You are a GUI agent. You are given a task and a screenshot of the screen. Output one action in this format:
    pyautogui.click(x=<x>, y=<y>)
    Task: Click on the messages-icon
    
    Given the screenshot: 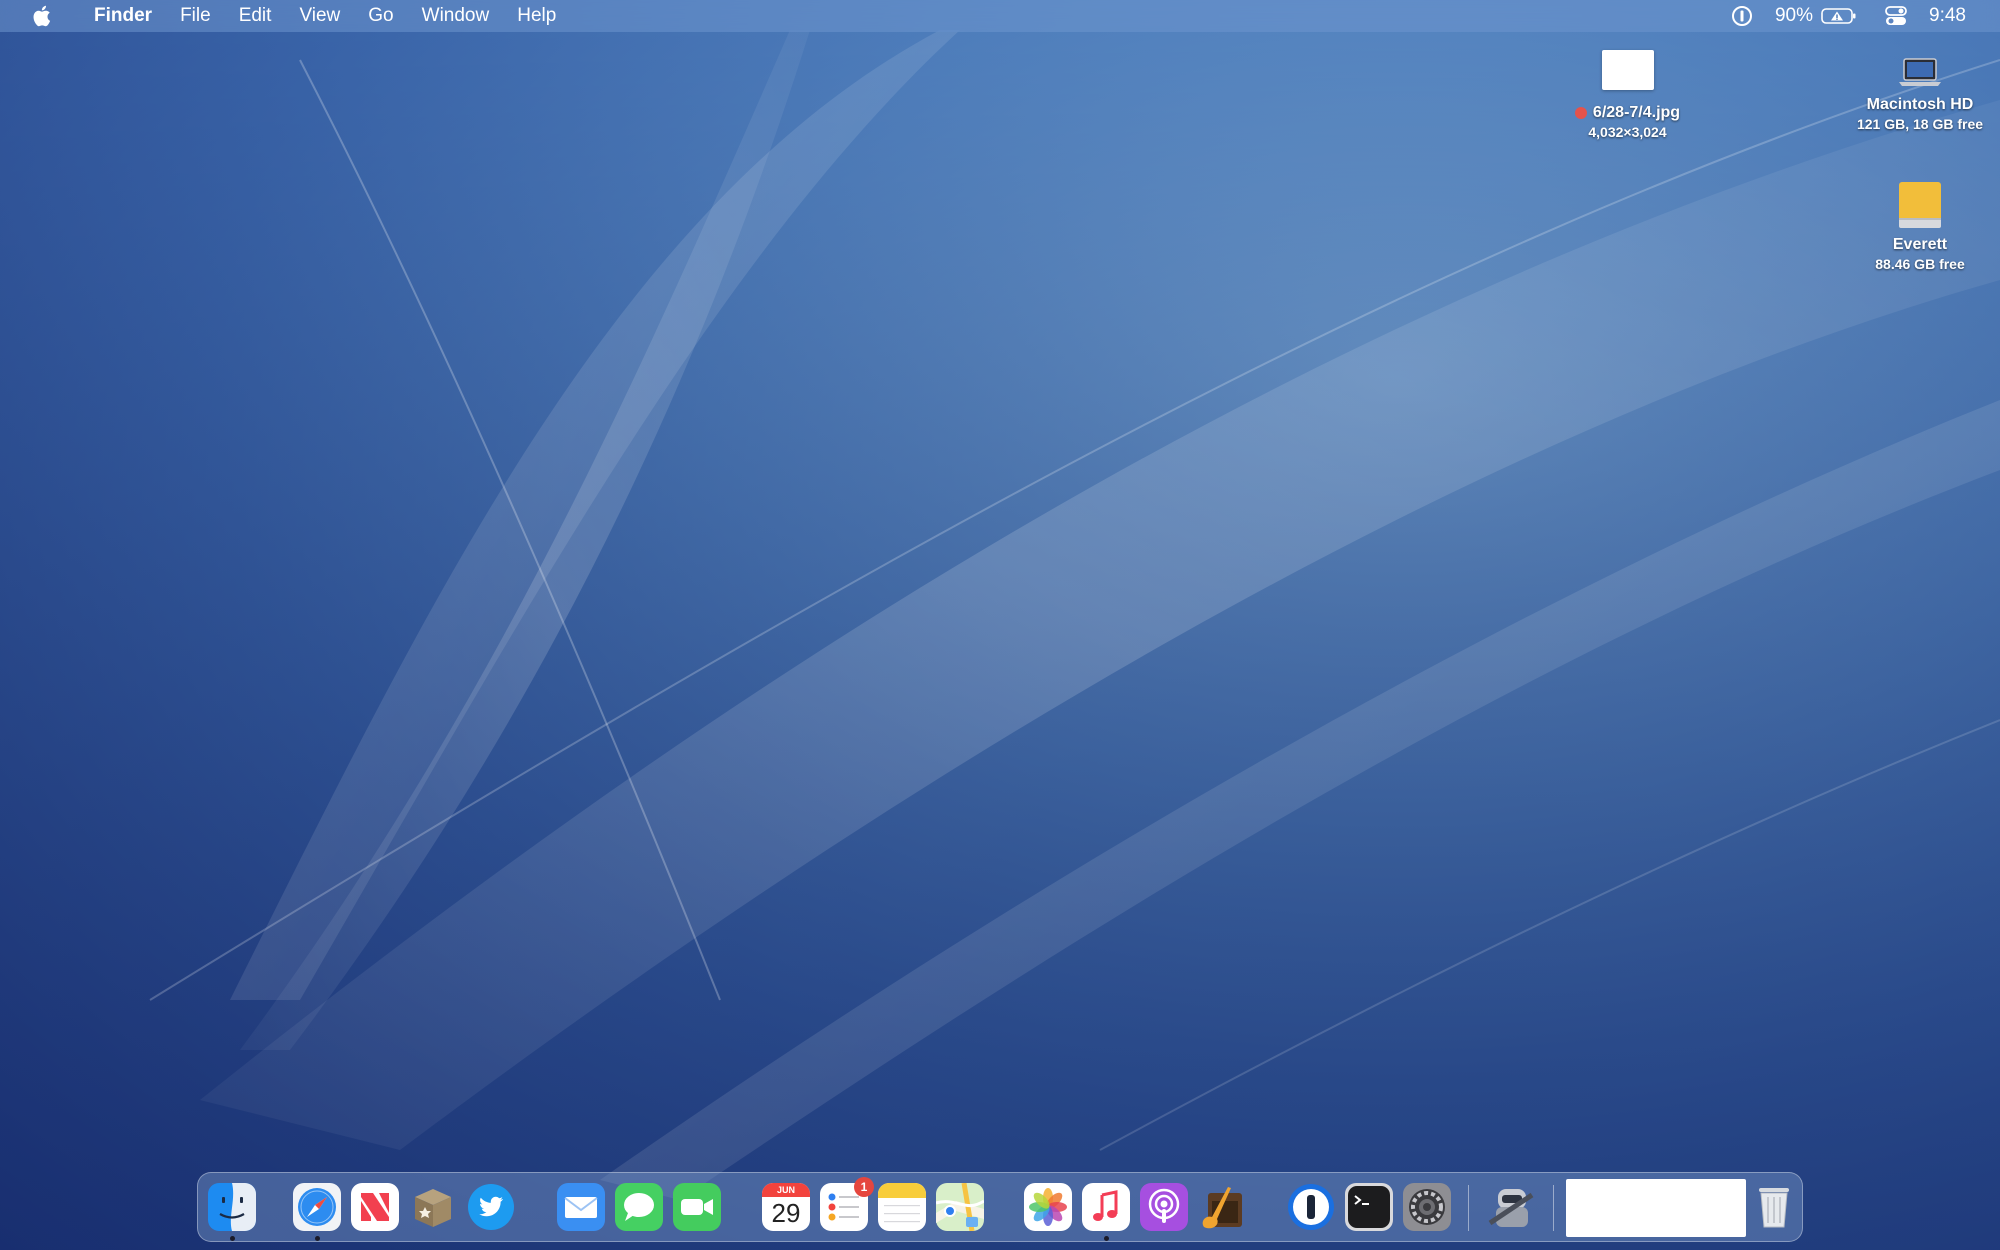 What is the action you would take?
    pyautogui.click(x=639, y=1207)
    